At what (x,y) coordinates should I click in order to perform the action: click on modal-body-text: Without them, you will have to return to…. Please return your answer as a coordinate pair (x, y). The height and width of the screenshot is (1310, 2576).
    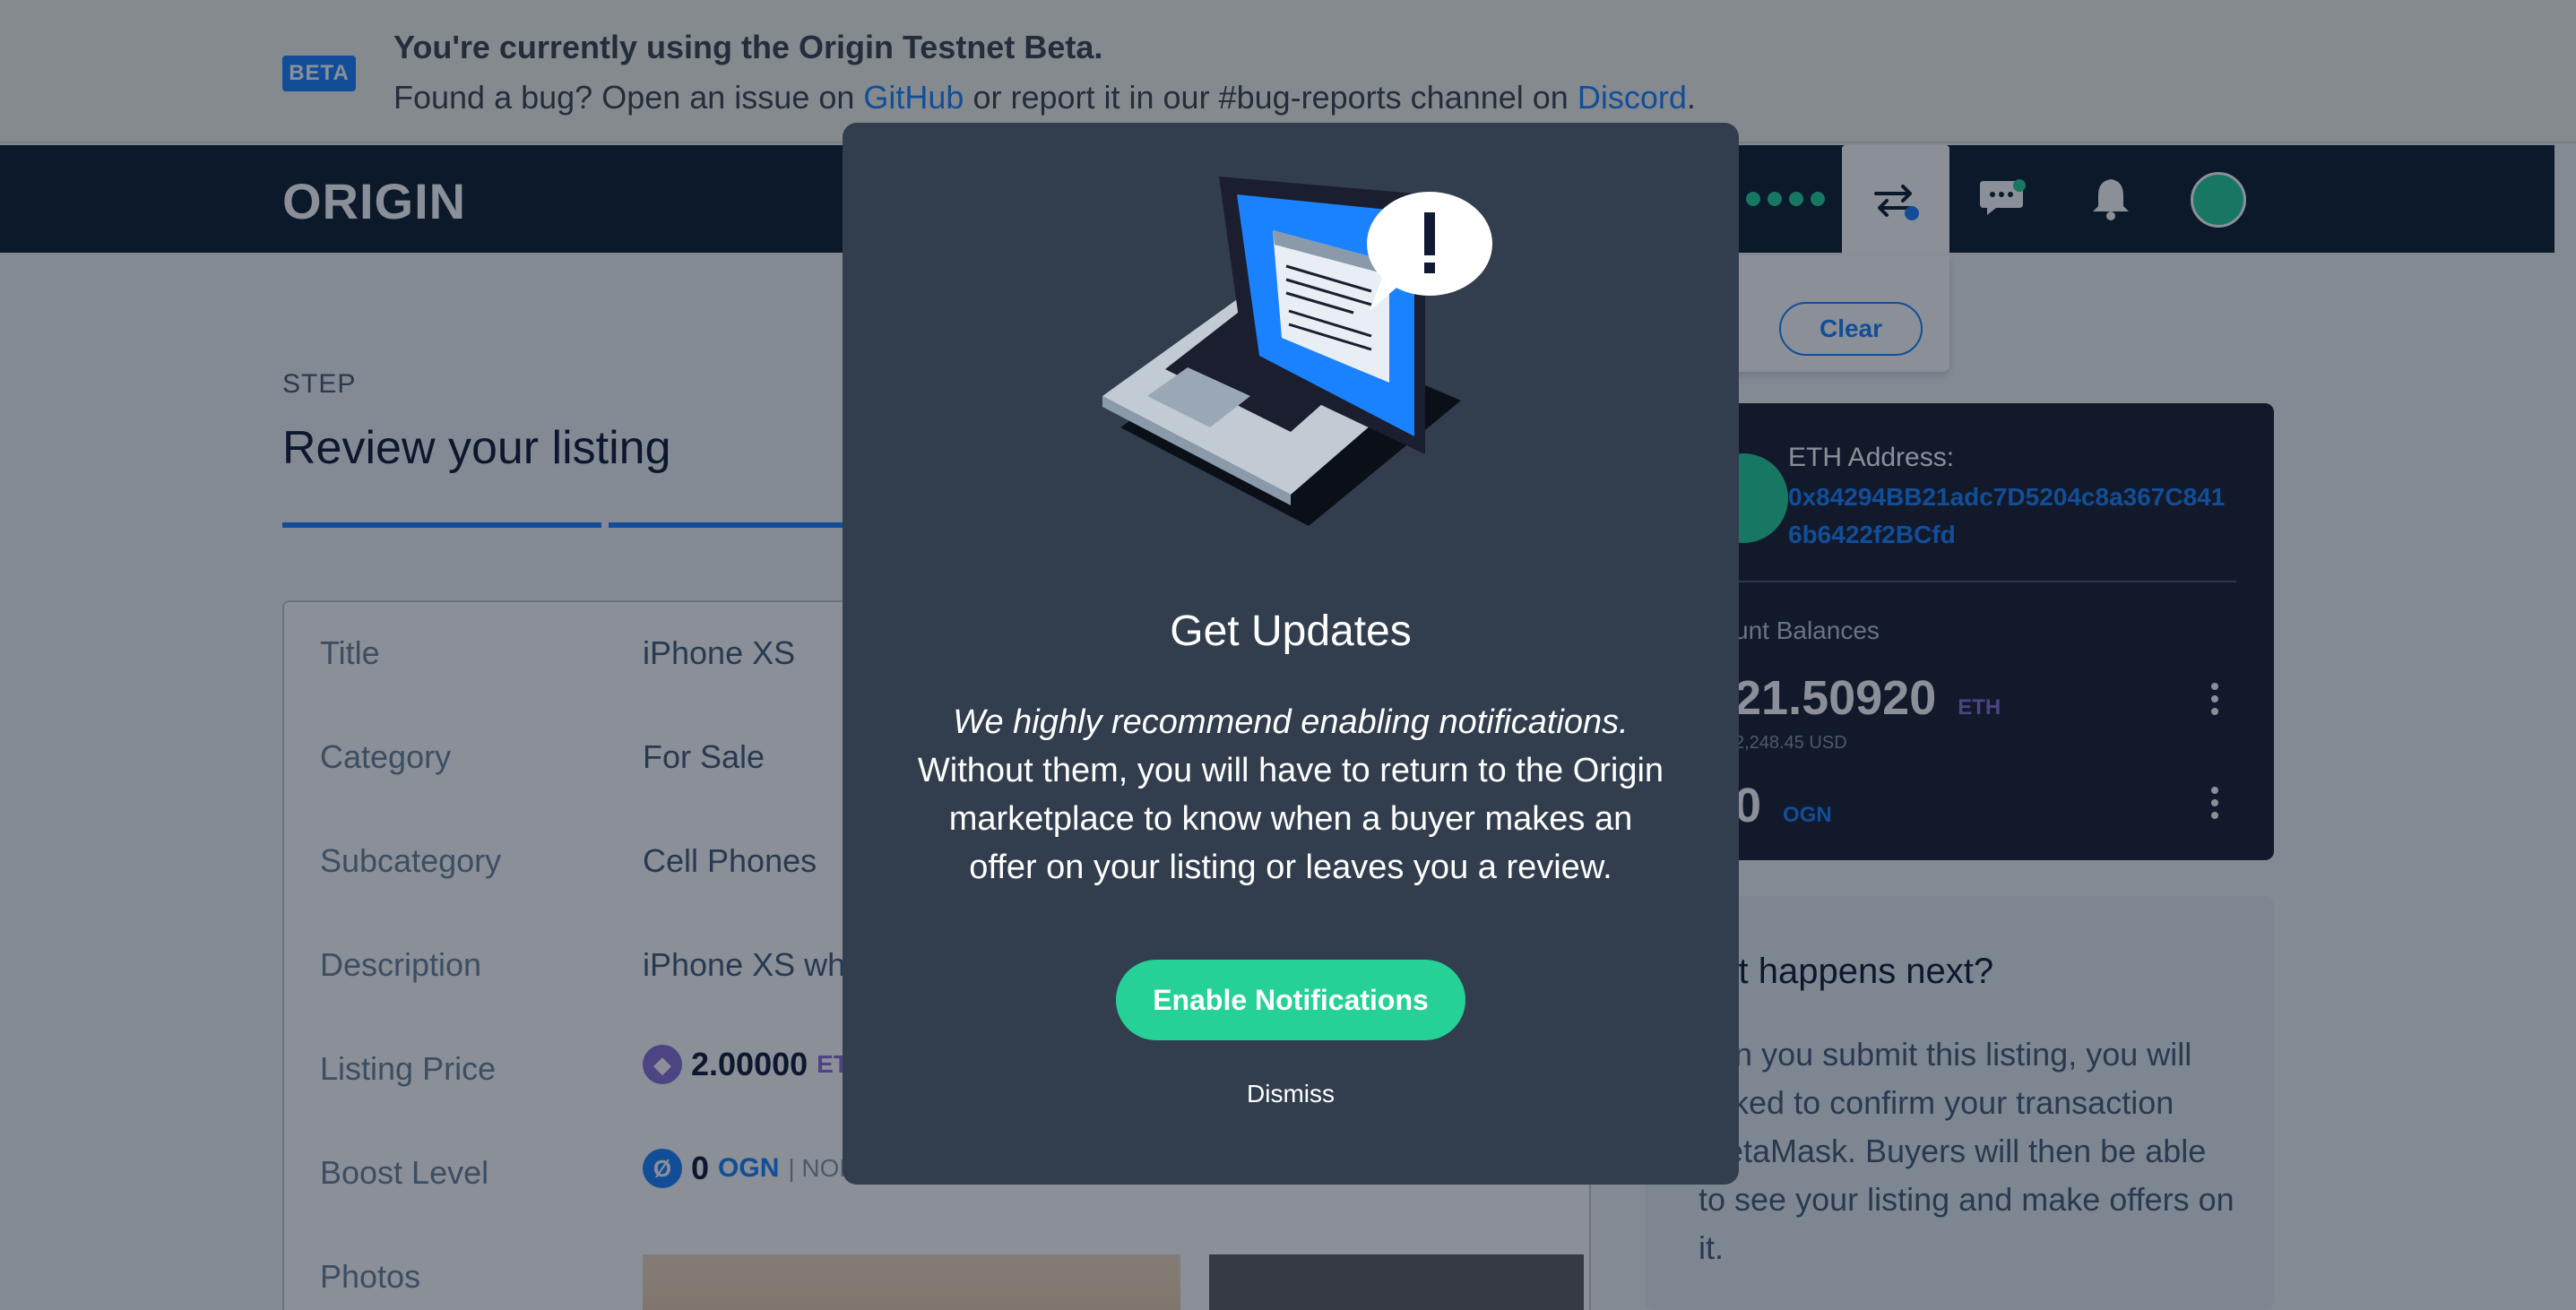
    Looking at the image, I should click on (1290, 819).